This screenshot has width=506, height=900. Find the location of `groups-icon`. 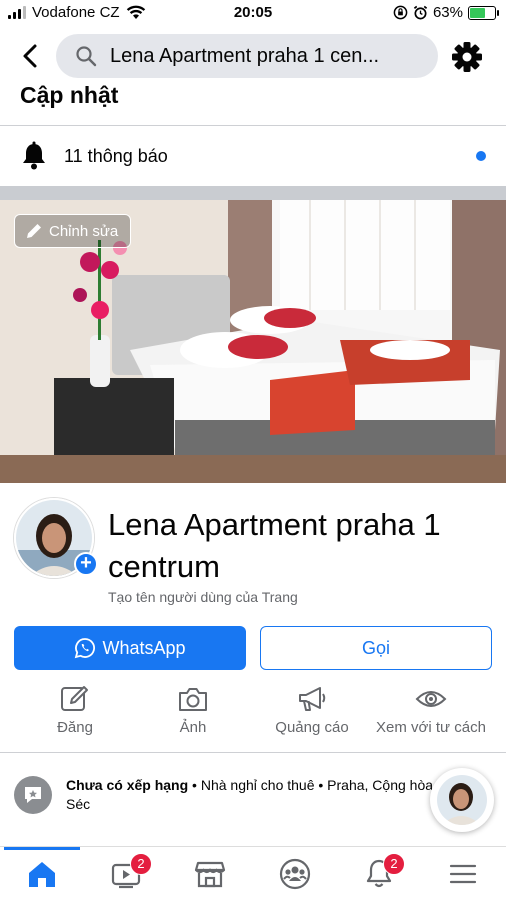

groups-icon is located at coordinates (295, 874).